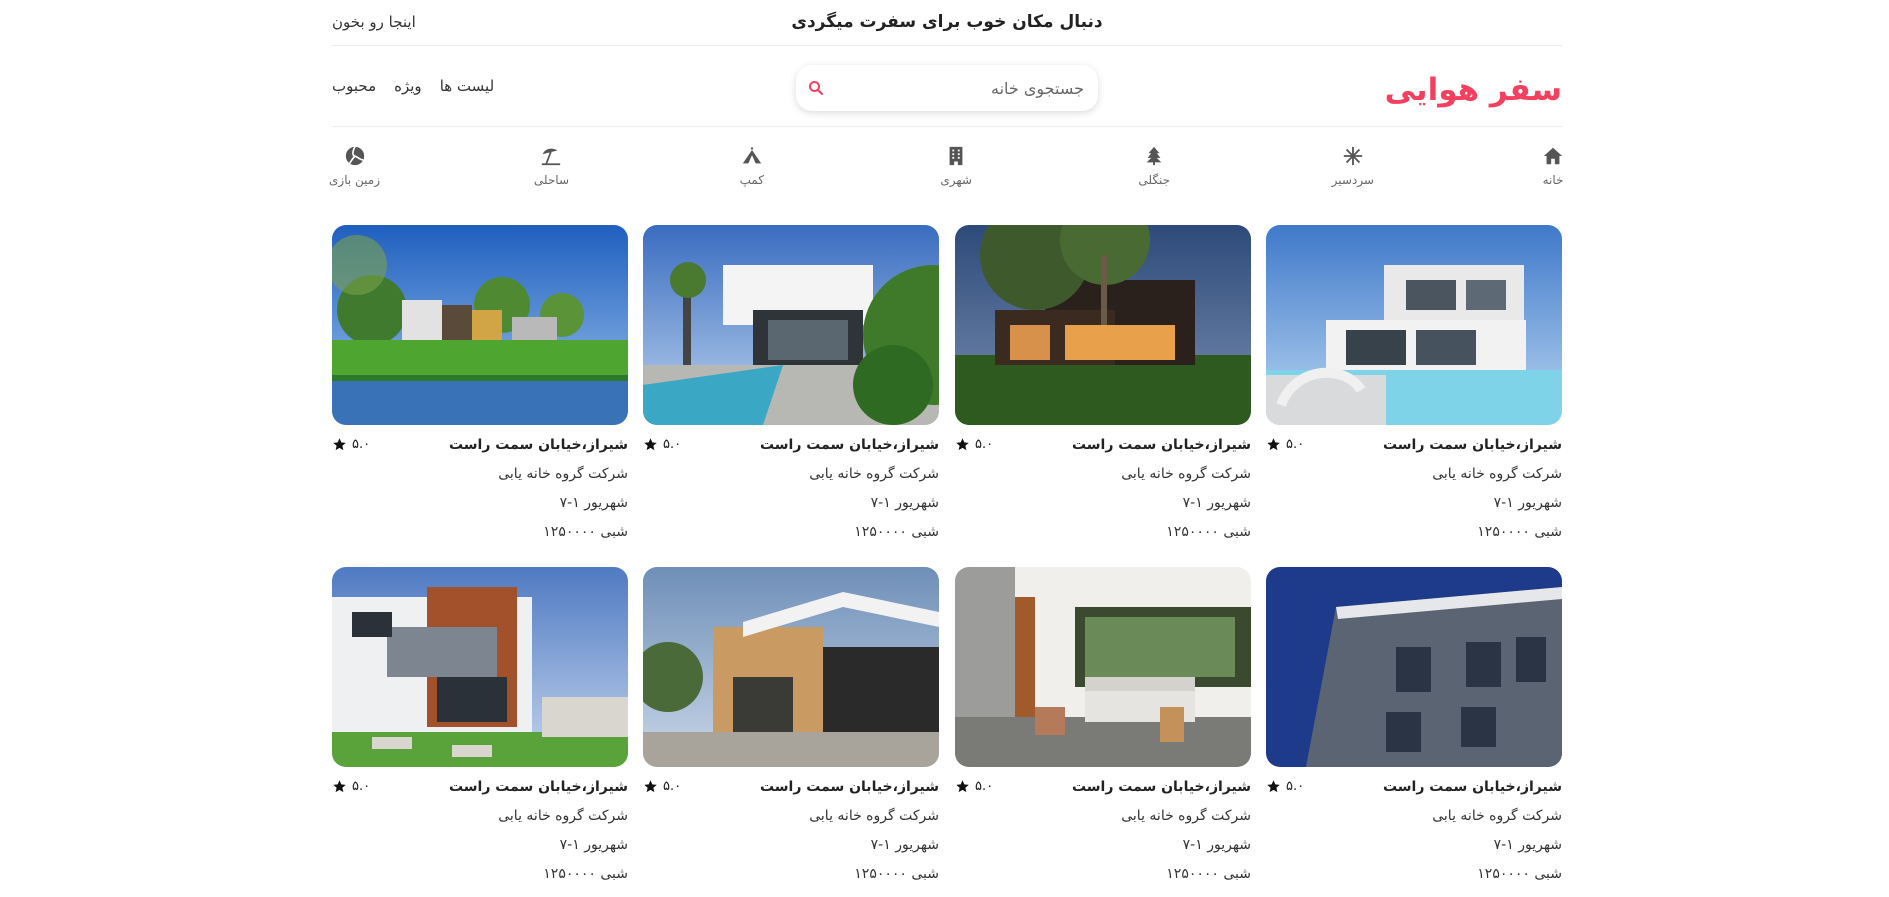 This screenshot has width=1889, height=897. What do you see at coordinates (956, 156) in the screenshot?
I see `building-icon` at bounding box center [956, 156].